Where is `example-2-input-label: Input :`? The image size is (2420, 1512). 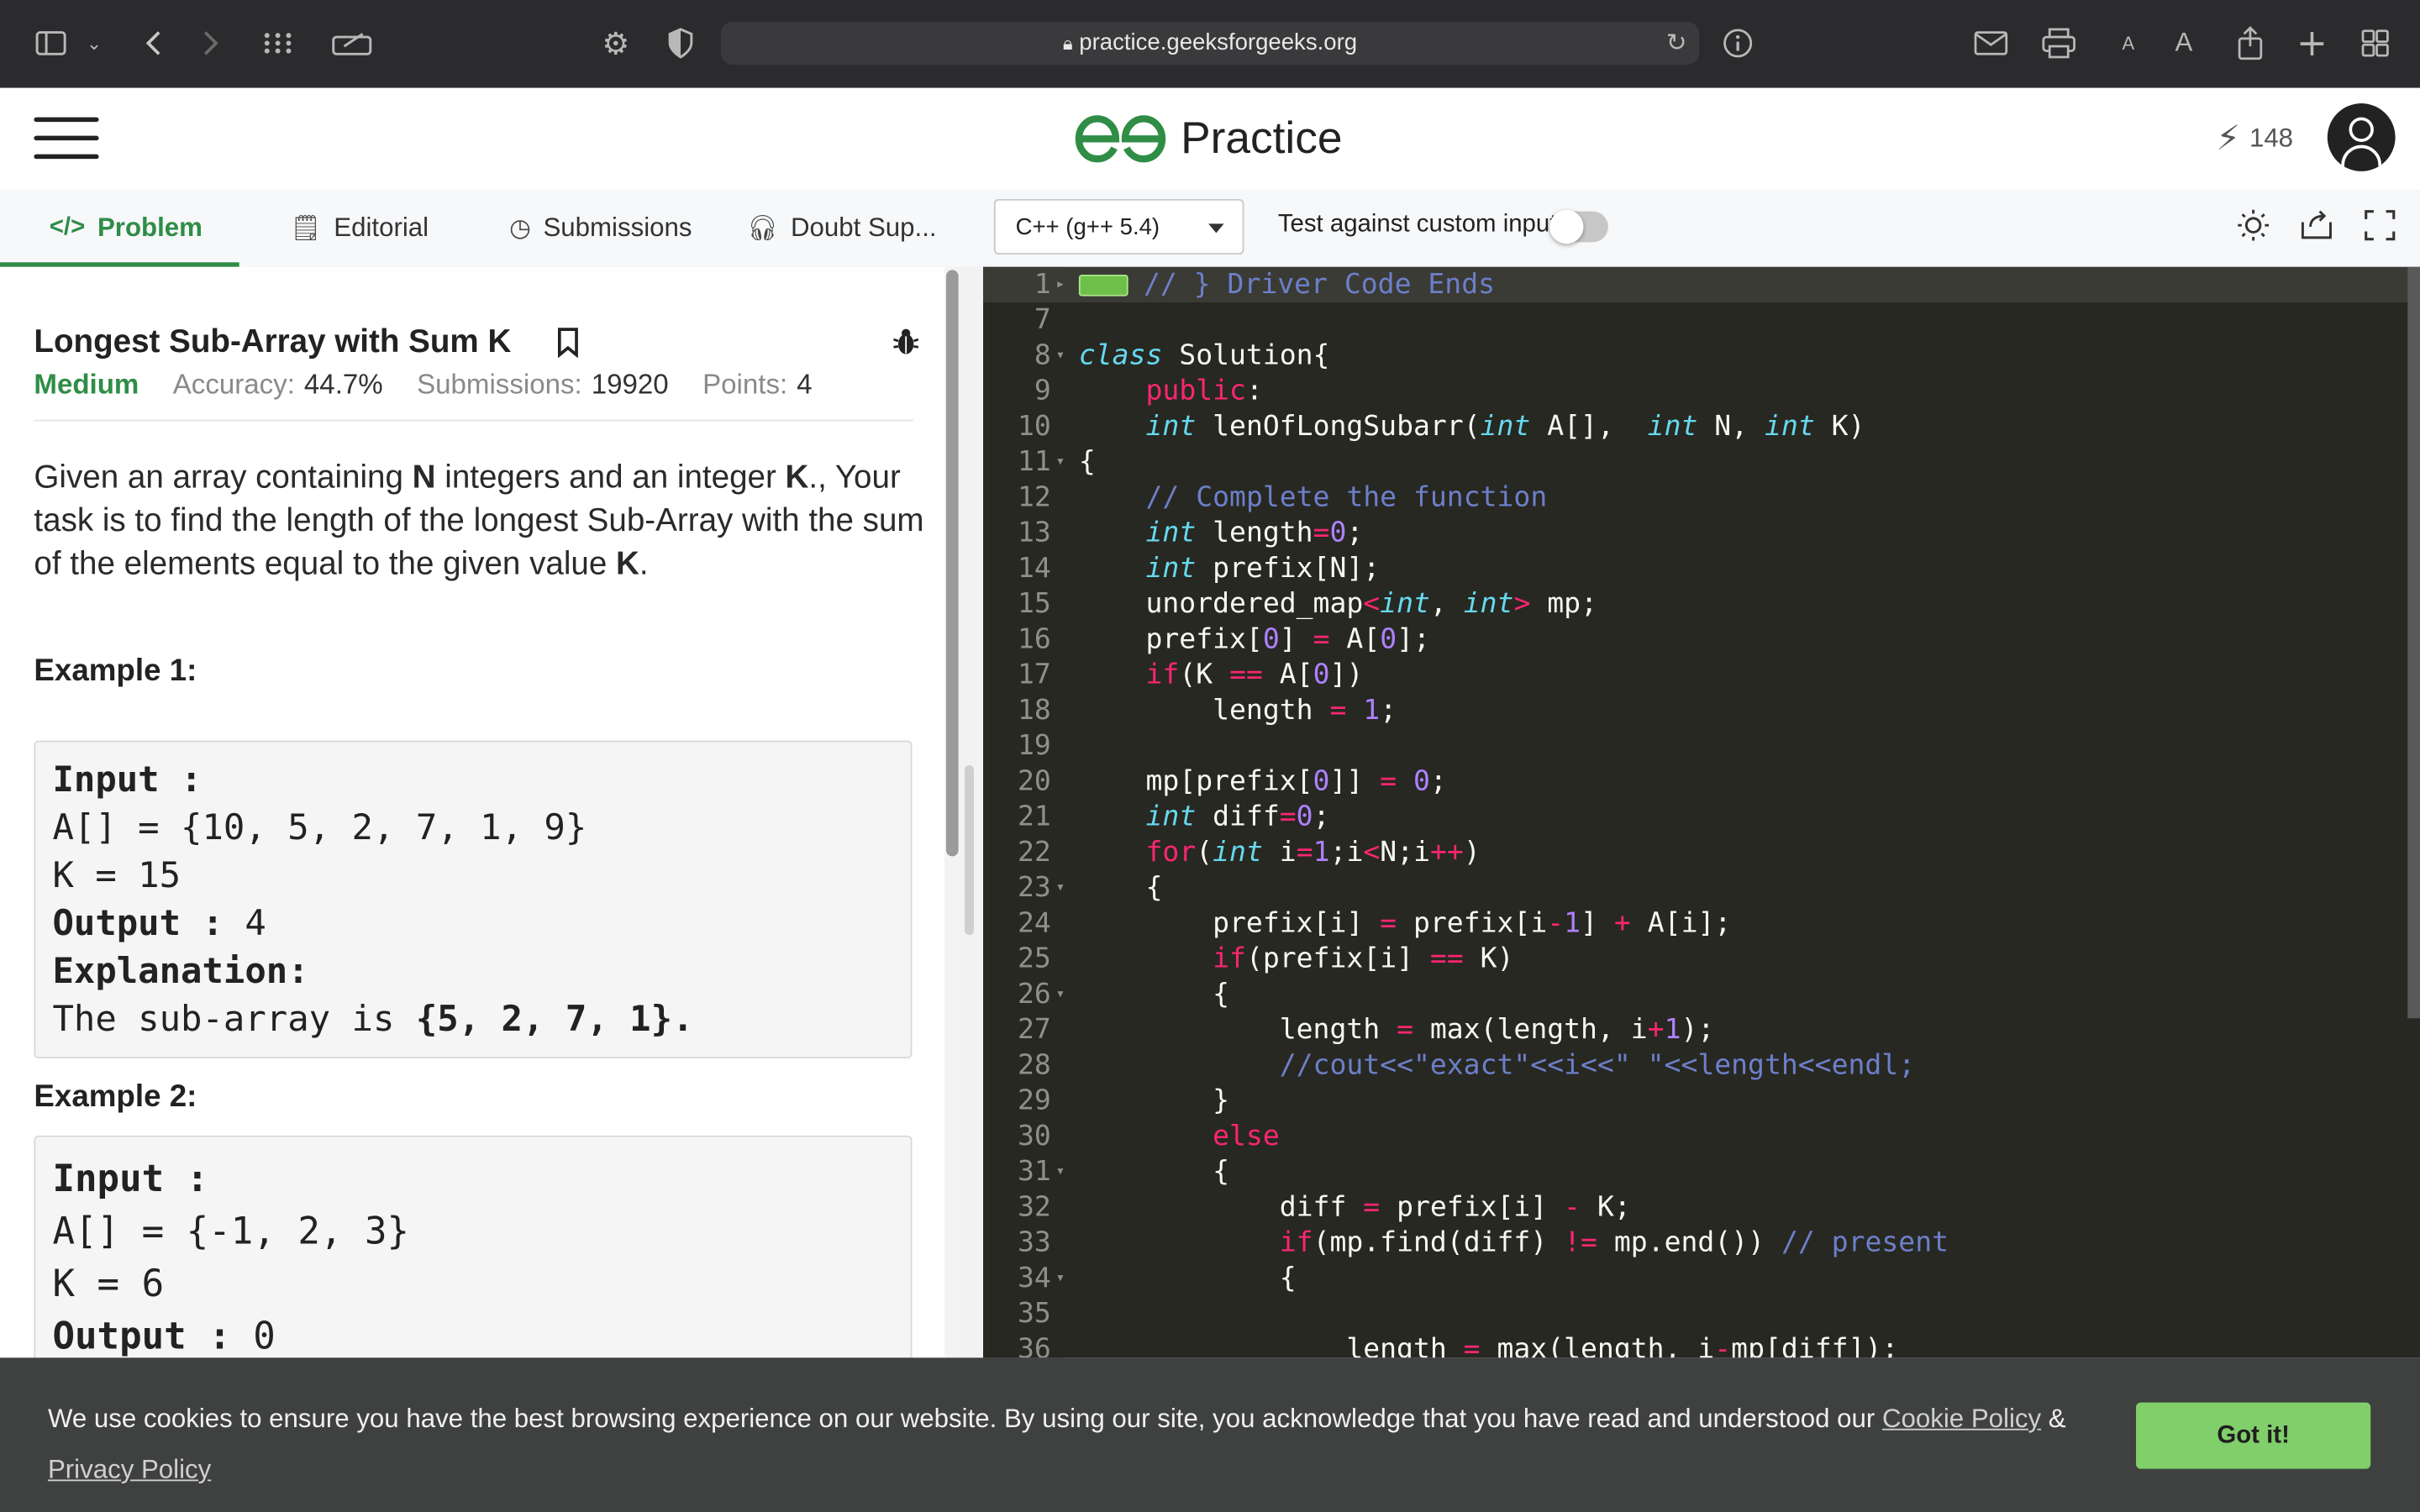
example-2-input-label: Input : is located at coordinates (130, 1178).